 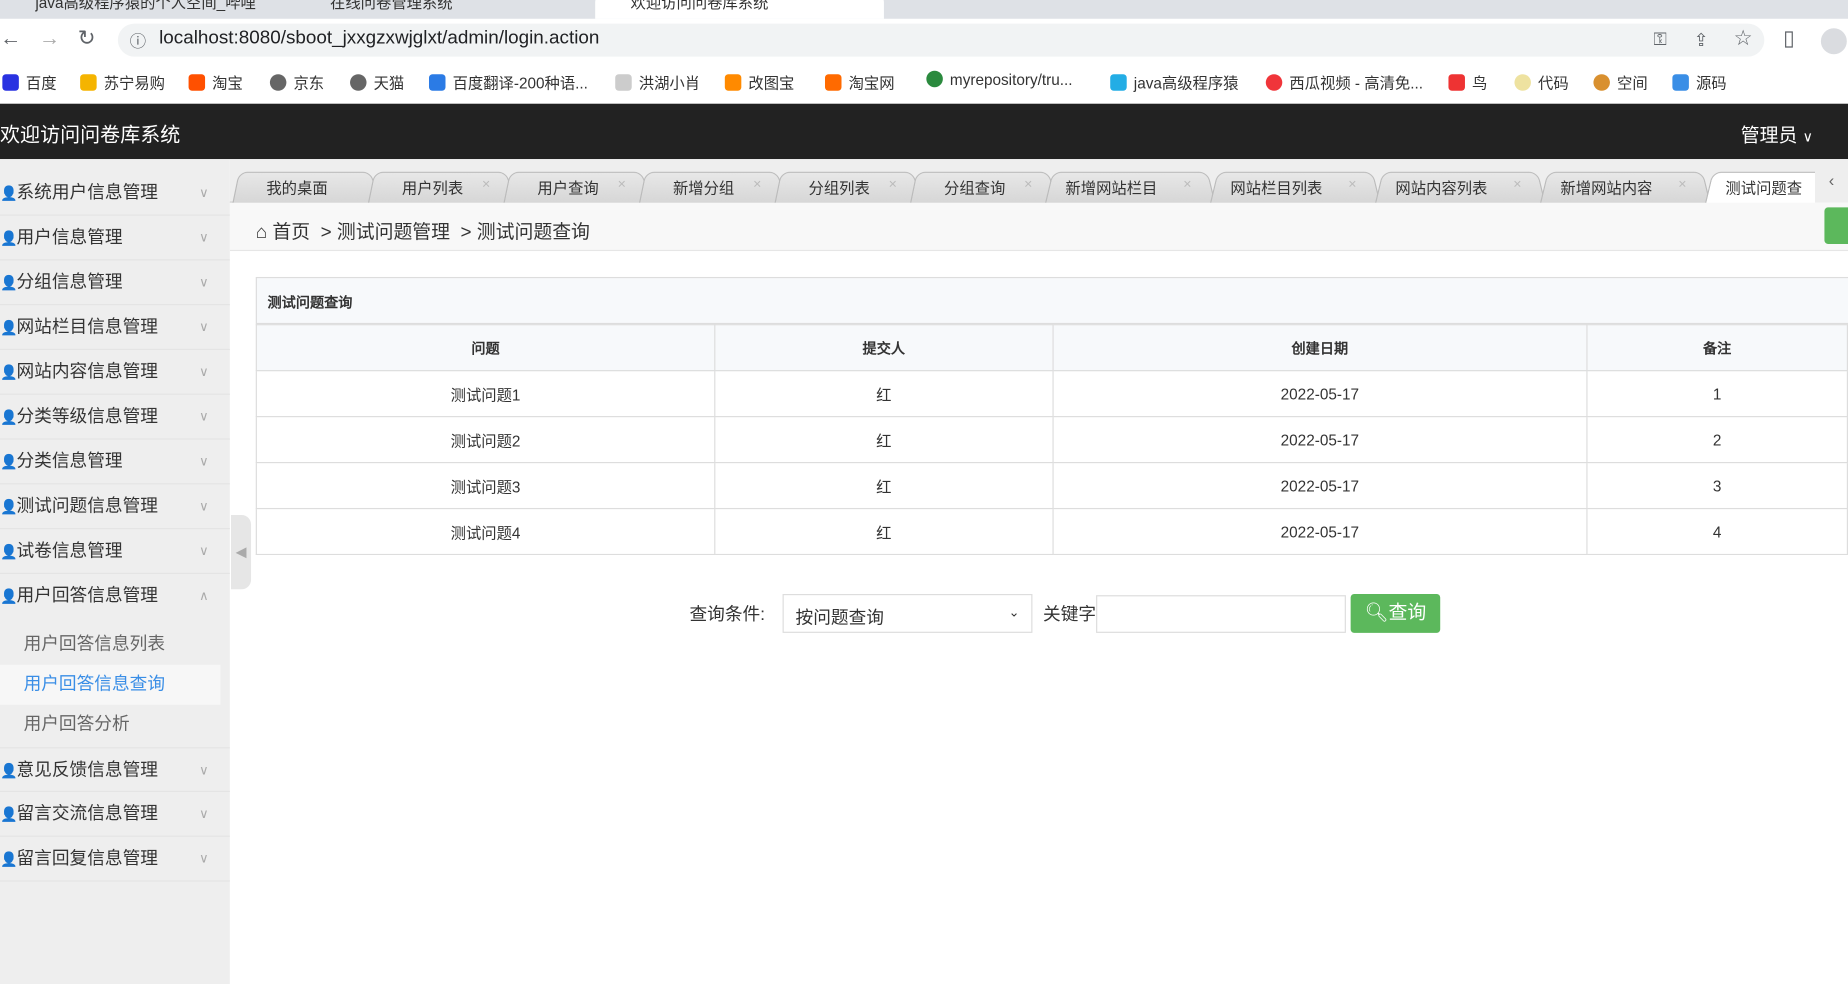 I want to click on bookmark: 百度, so click(x=29, y=82).